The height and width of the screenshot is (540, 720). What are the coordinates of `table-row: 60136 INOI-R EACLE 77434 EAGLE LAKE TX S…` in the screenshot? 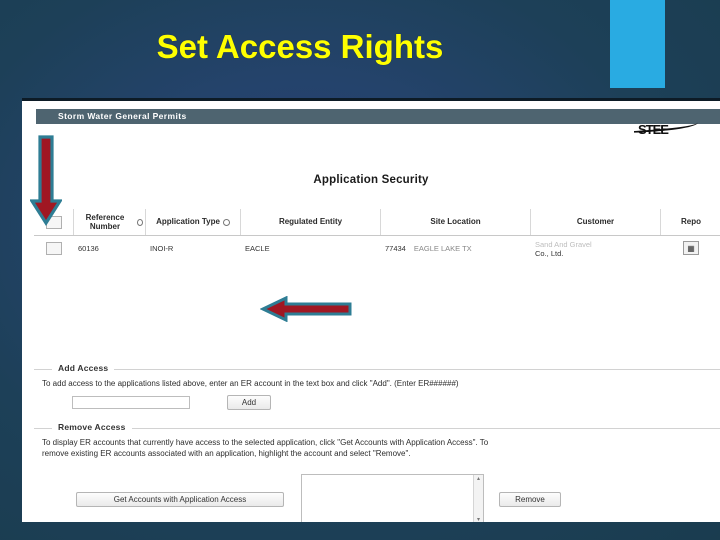 It's located at (377, 248).